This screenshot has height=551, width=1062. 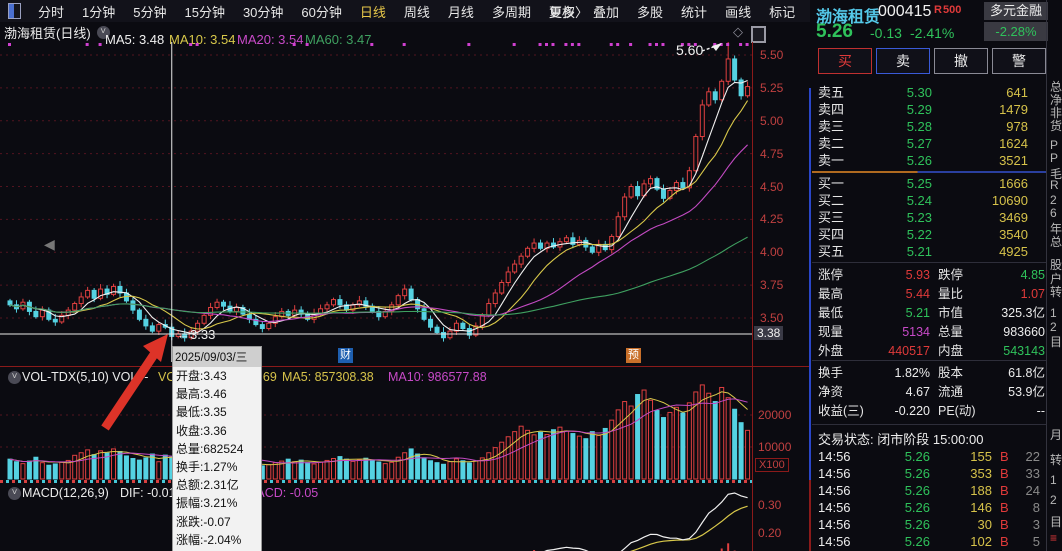 What do you see at coordinates (633, 355) in the screenshot?
I see `forecast-badge: 预` at bounding box center [633, 355].